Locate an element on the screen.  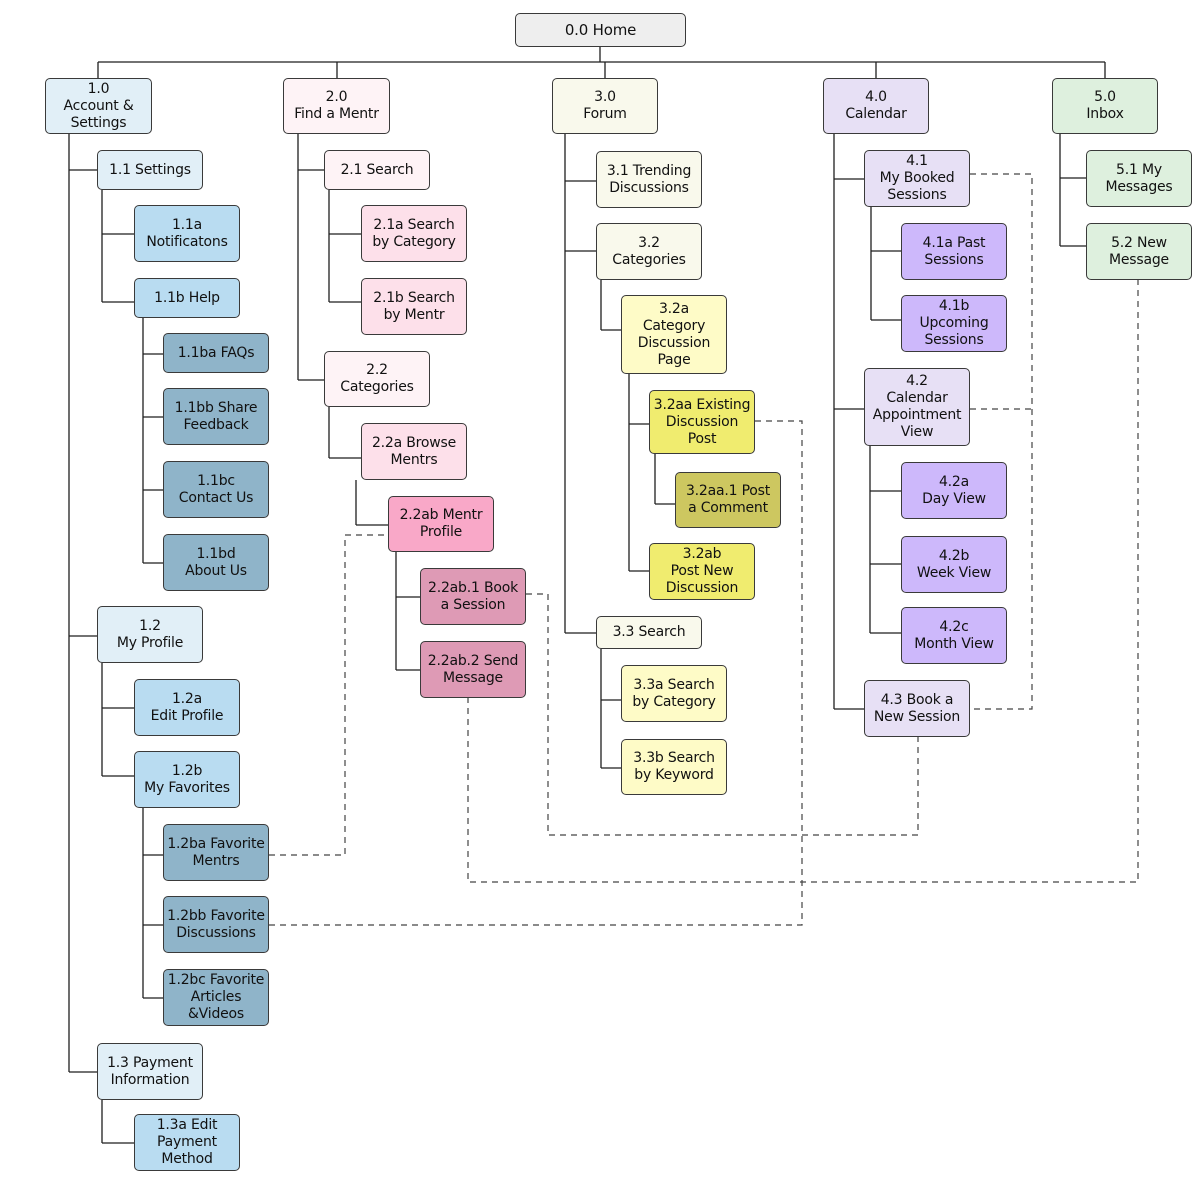
node-browse-mentrs: 2.2a Browse Mentrs is located at coordinates (414, 451).